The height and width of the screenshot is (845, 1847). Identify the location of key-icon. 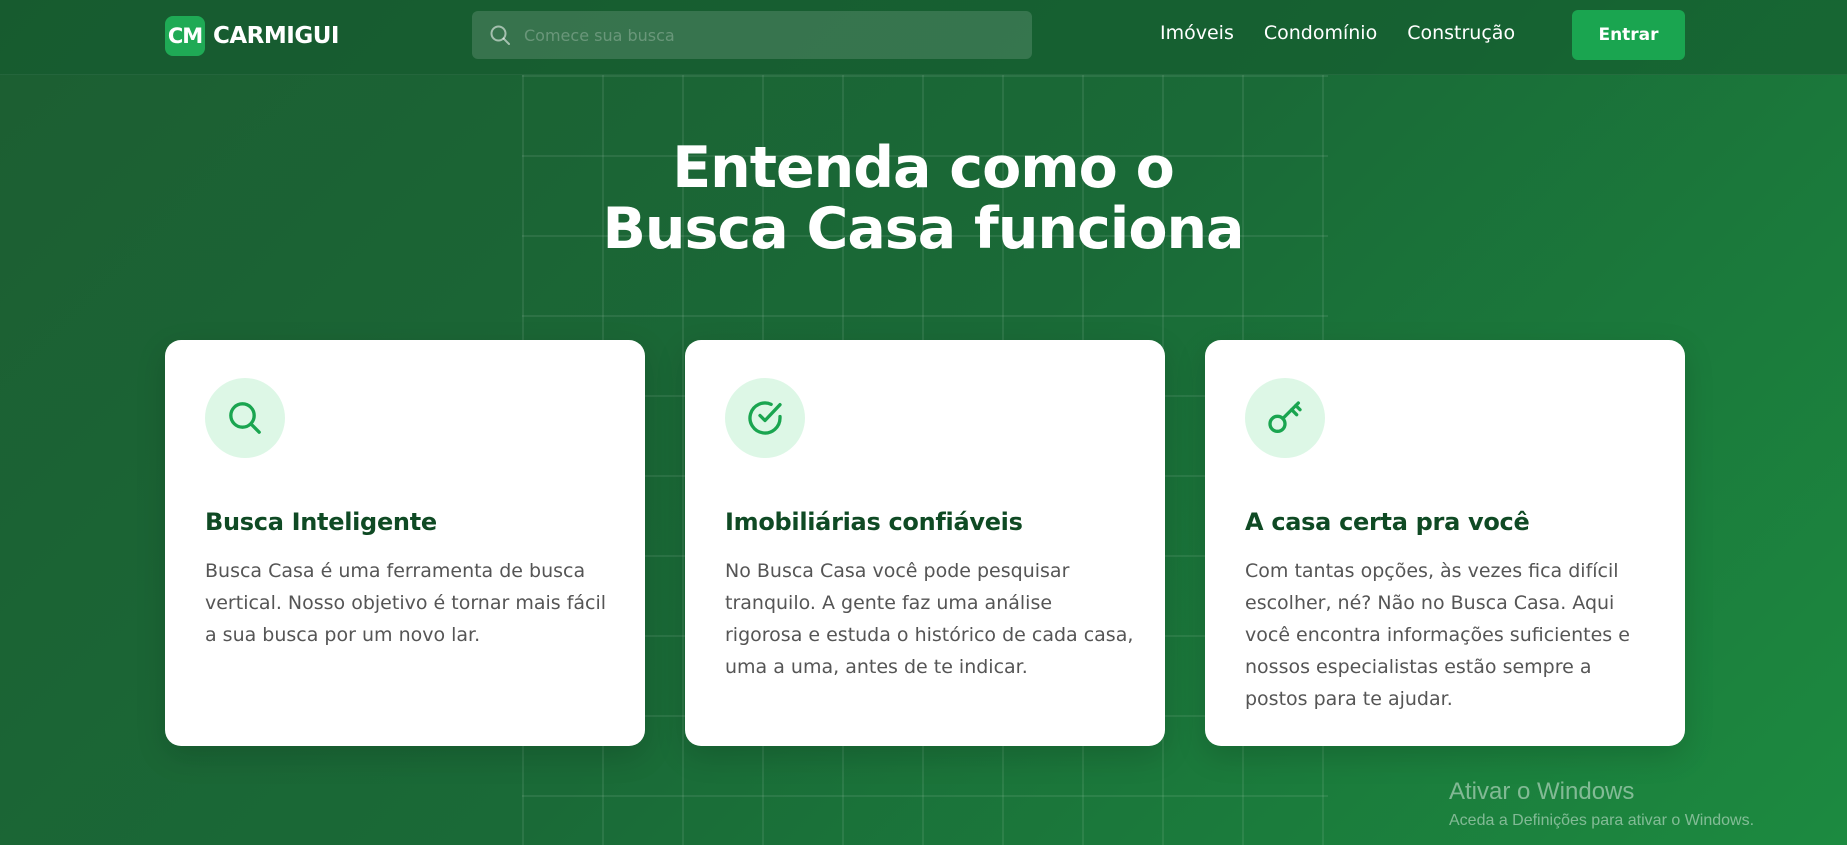
(1285, 417).